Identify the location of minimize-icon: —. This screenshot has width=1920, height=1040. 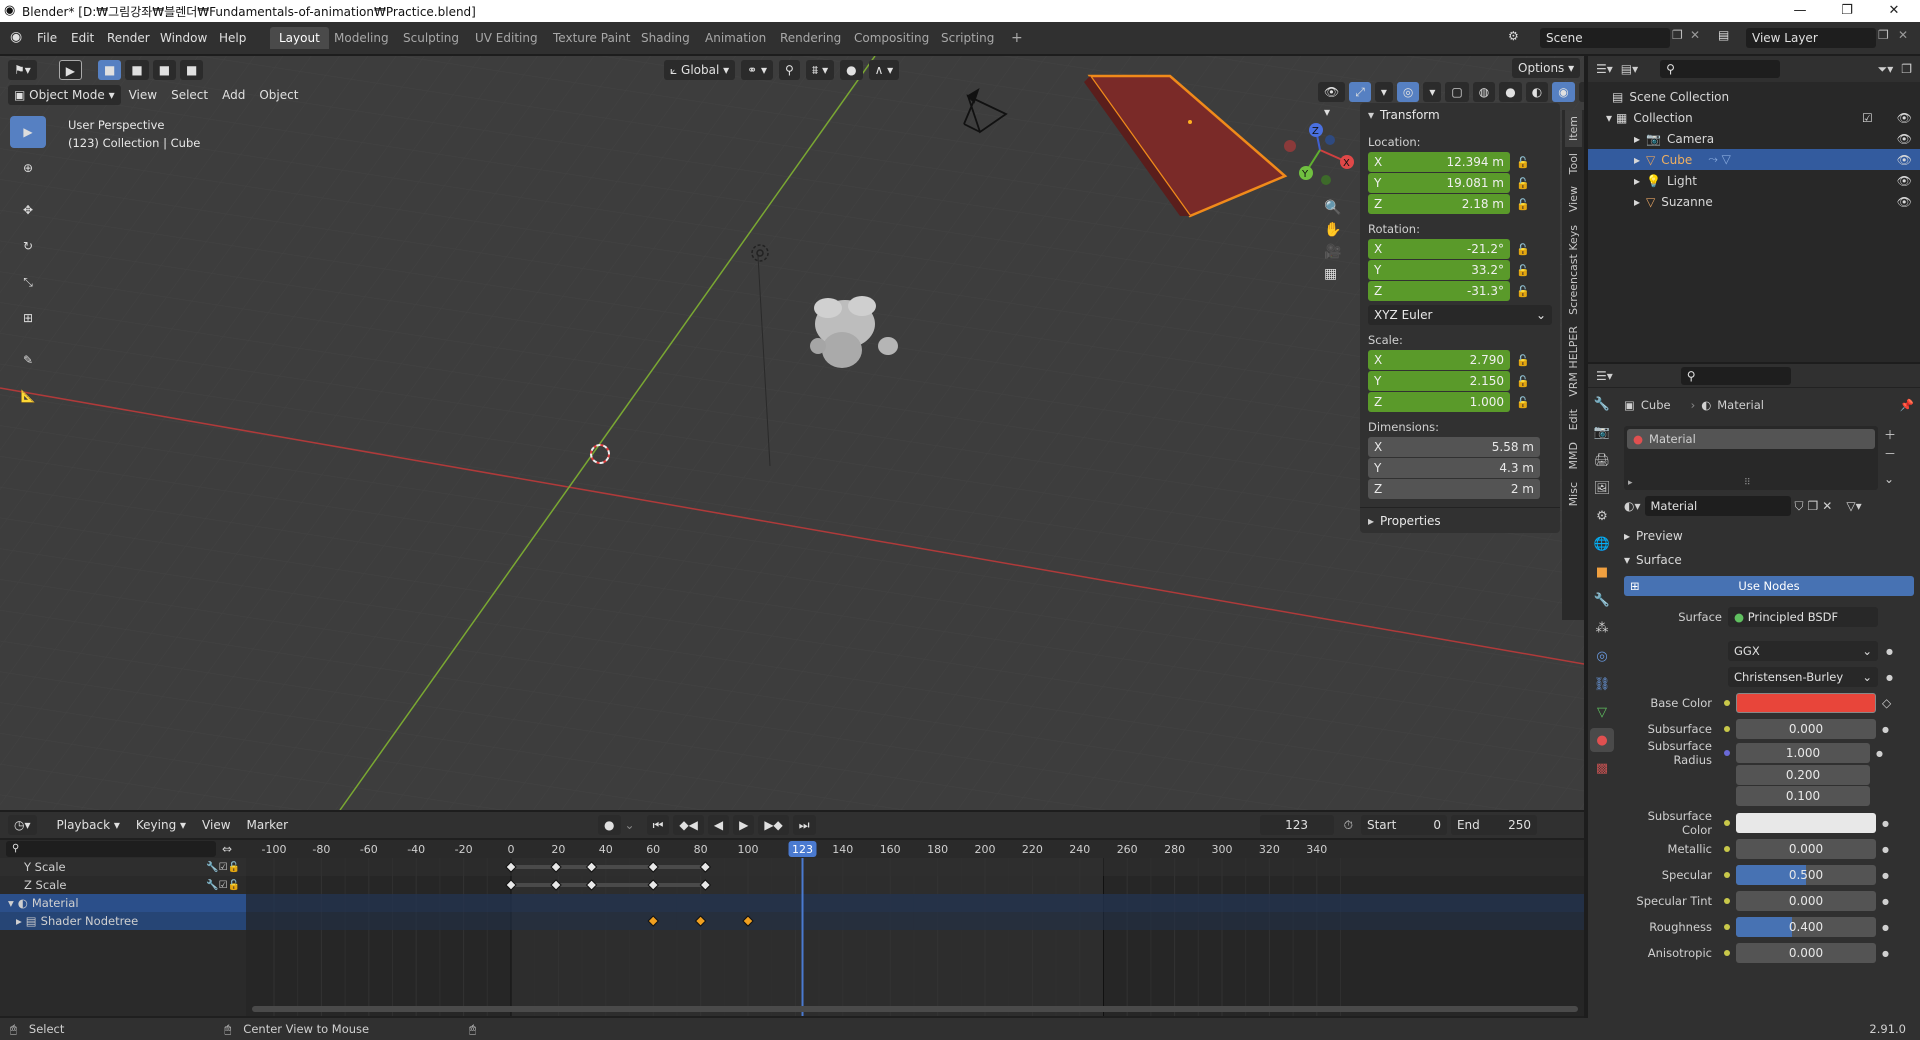
(1800, 11).